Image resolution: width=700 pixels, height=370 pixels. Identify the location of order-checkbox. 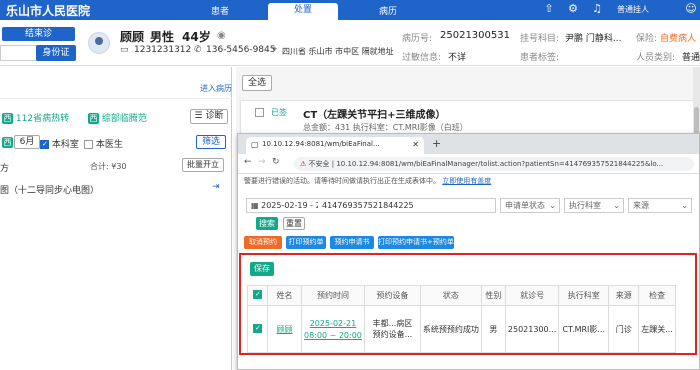
(259, 112).